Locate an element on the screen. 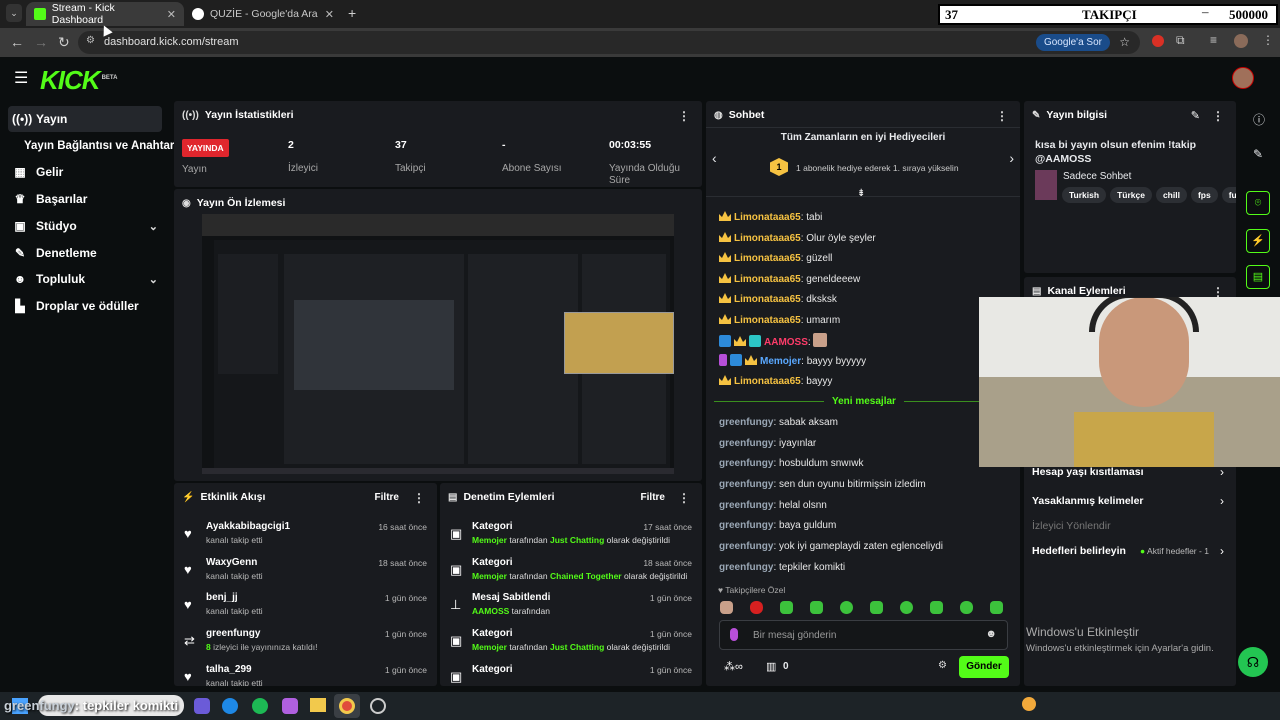 This screenshot has height=720, width=1280. activity-user: Ayakkabibagcigi1 is located at coordinates (248, 526).